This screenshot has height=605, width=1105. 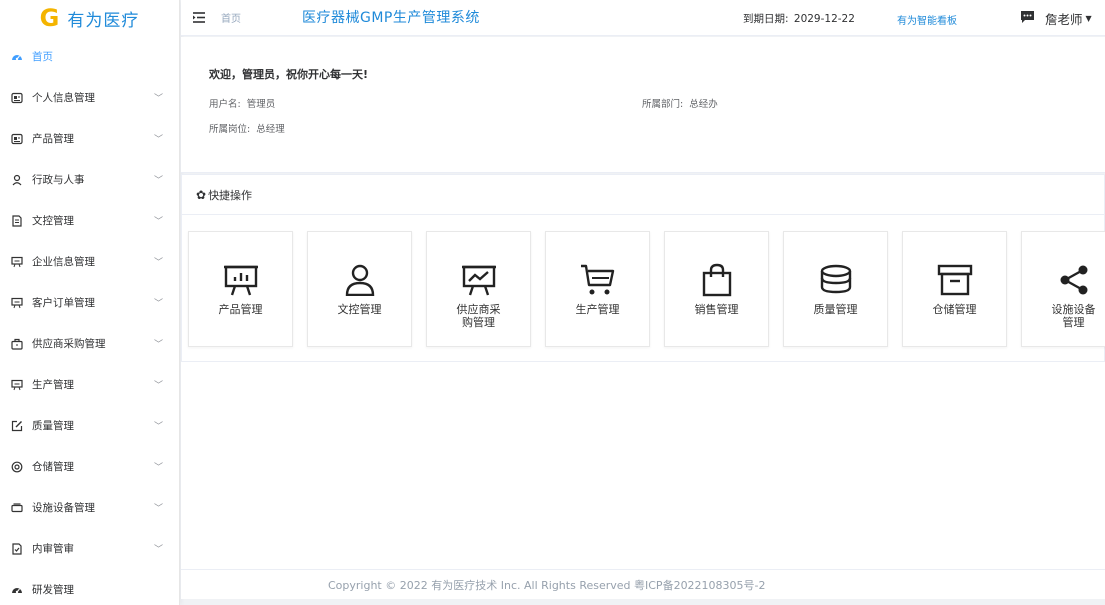 I want to click on coins-icon, so click(x=836, y=280).